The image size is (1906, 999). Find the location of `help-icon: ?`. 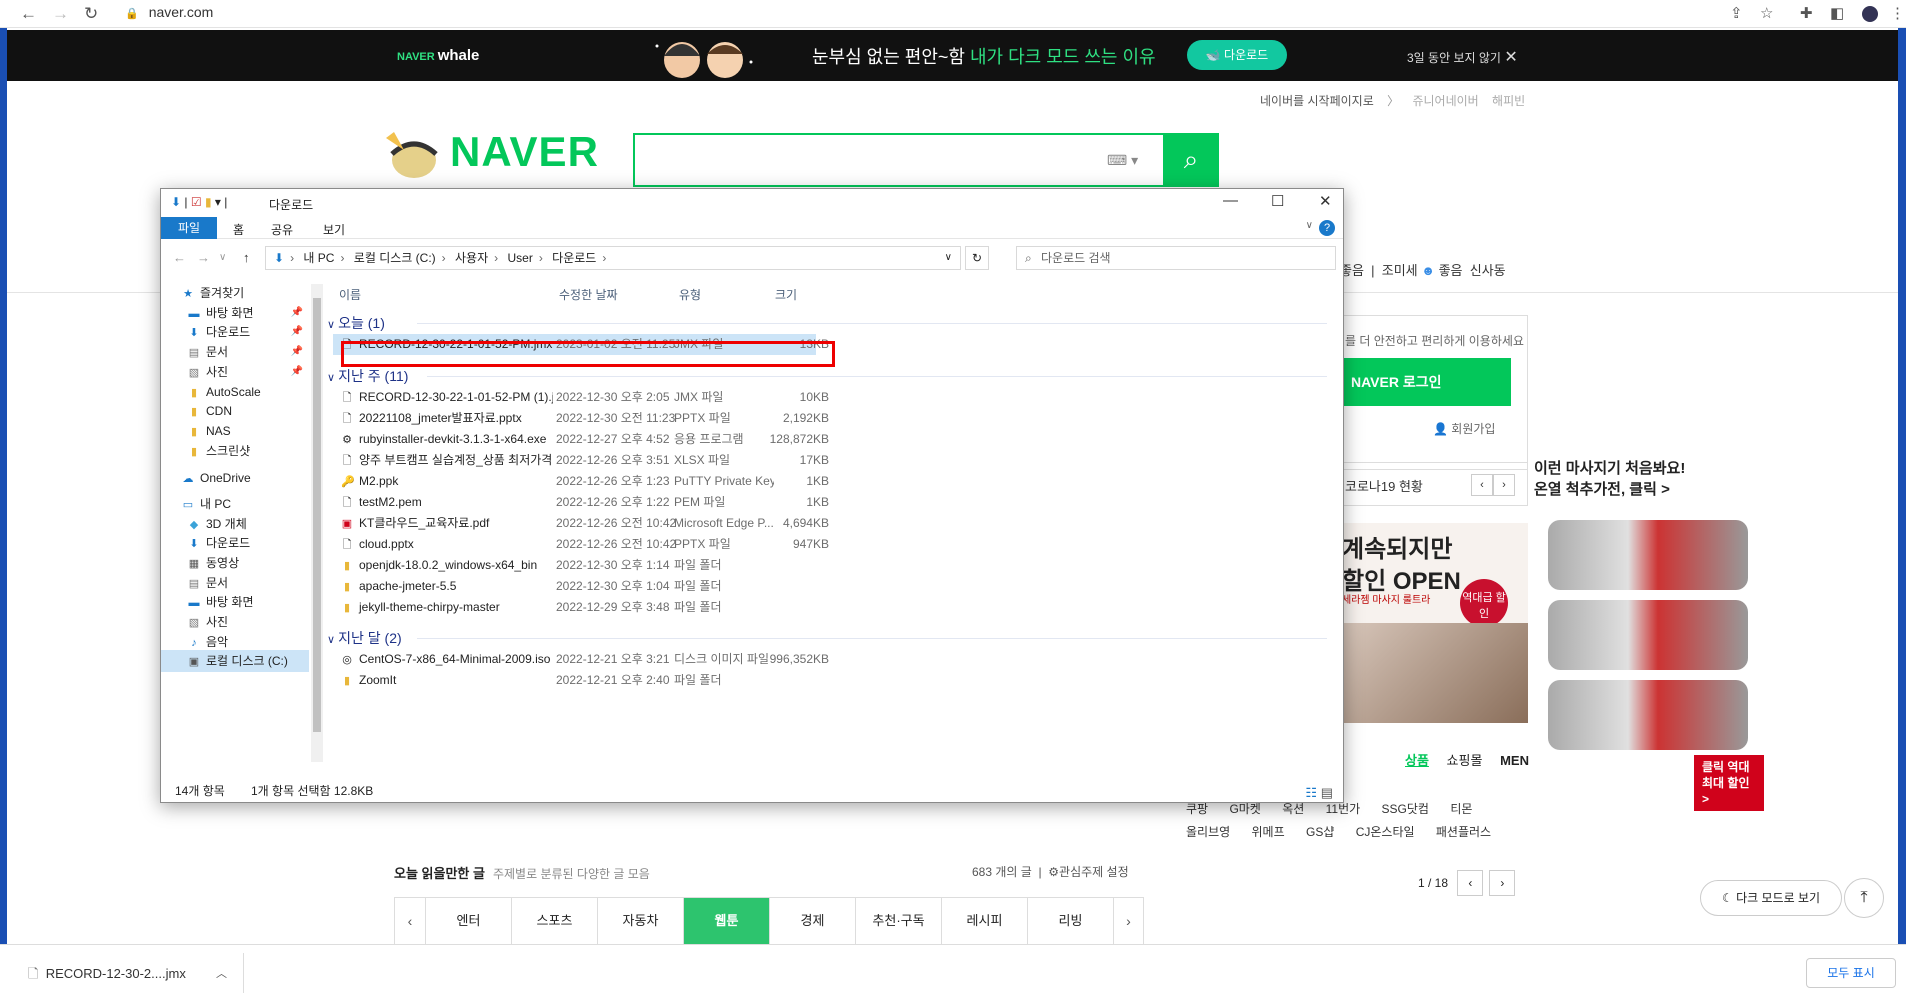

help-icon: ? is located at coordinates (1327, 228).